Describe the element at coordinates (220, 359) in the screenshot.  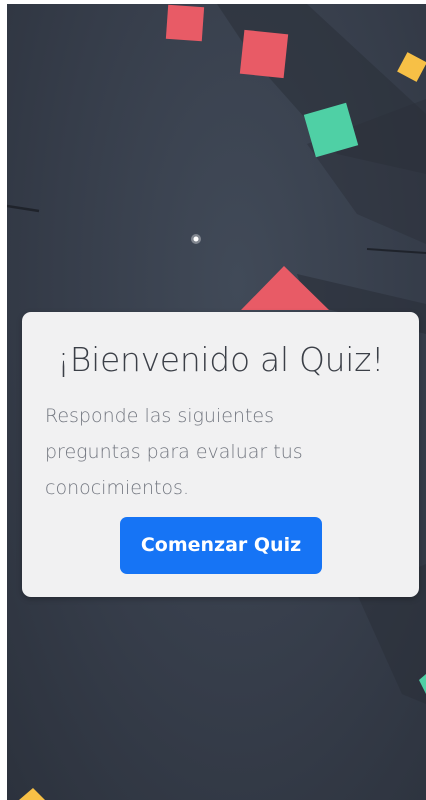
I see `welcome-title: ¡Bienvenido al Quiz!` at that location.